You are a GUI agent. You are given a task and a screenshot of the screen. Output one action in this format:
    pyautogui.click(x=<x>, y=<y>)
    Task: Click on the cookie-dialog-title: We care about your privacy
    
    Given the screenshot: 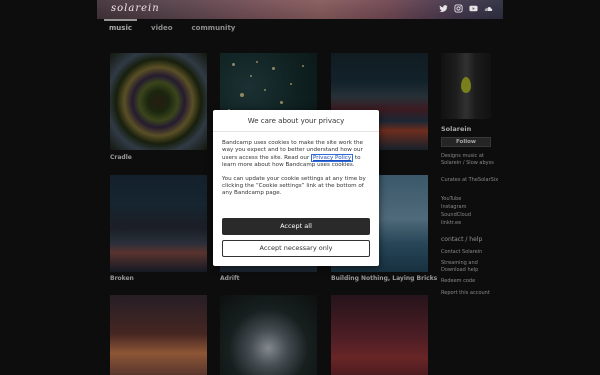 What is the action you would take?
    pyautogui.click(x=296, y=121)
    